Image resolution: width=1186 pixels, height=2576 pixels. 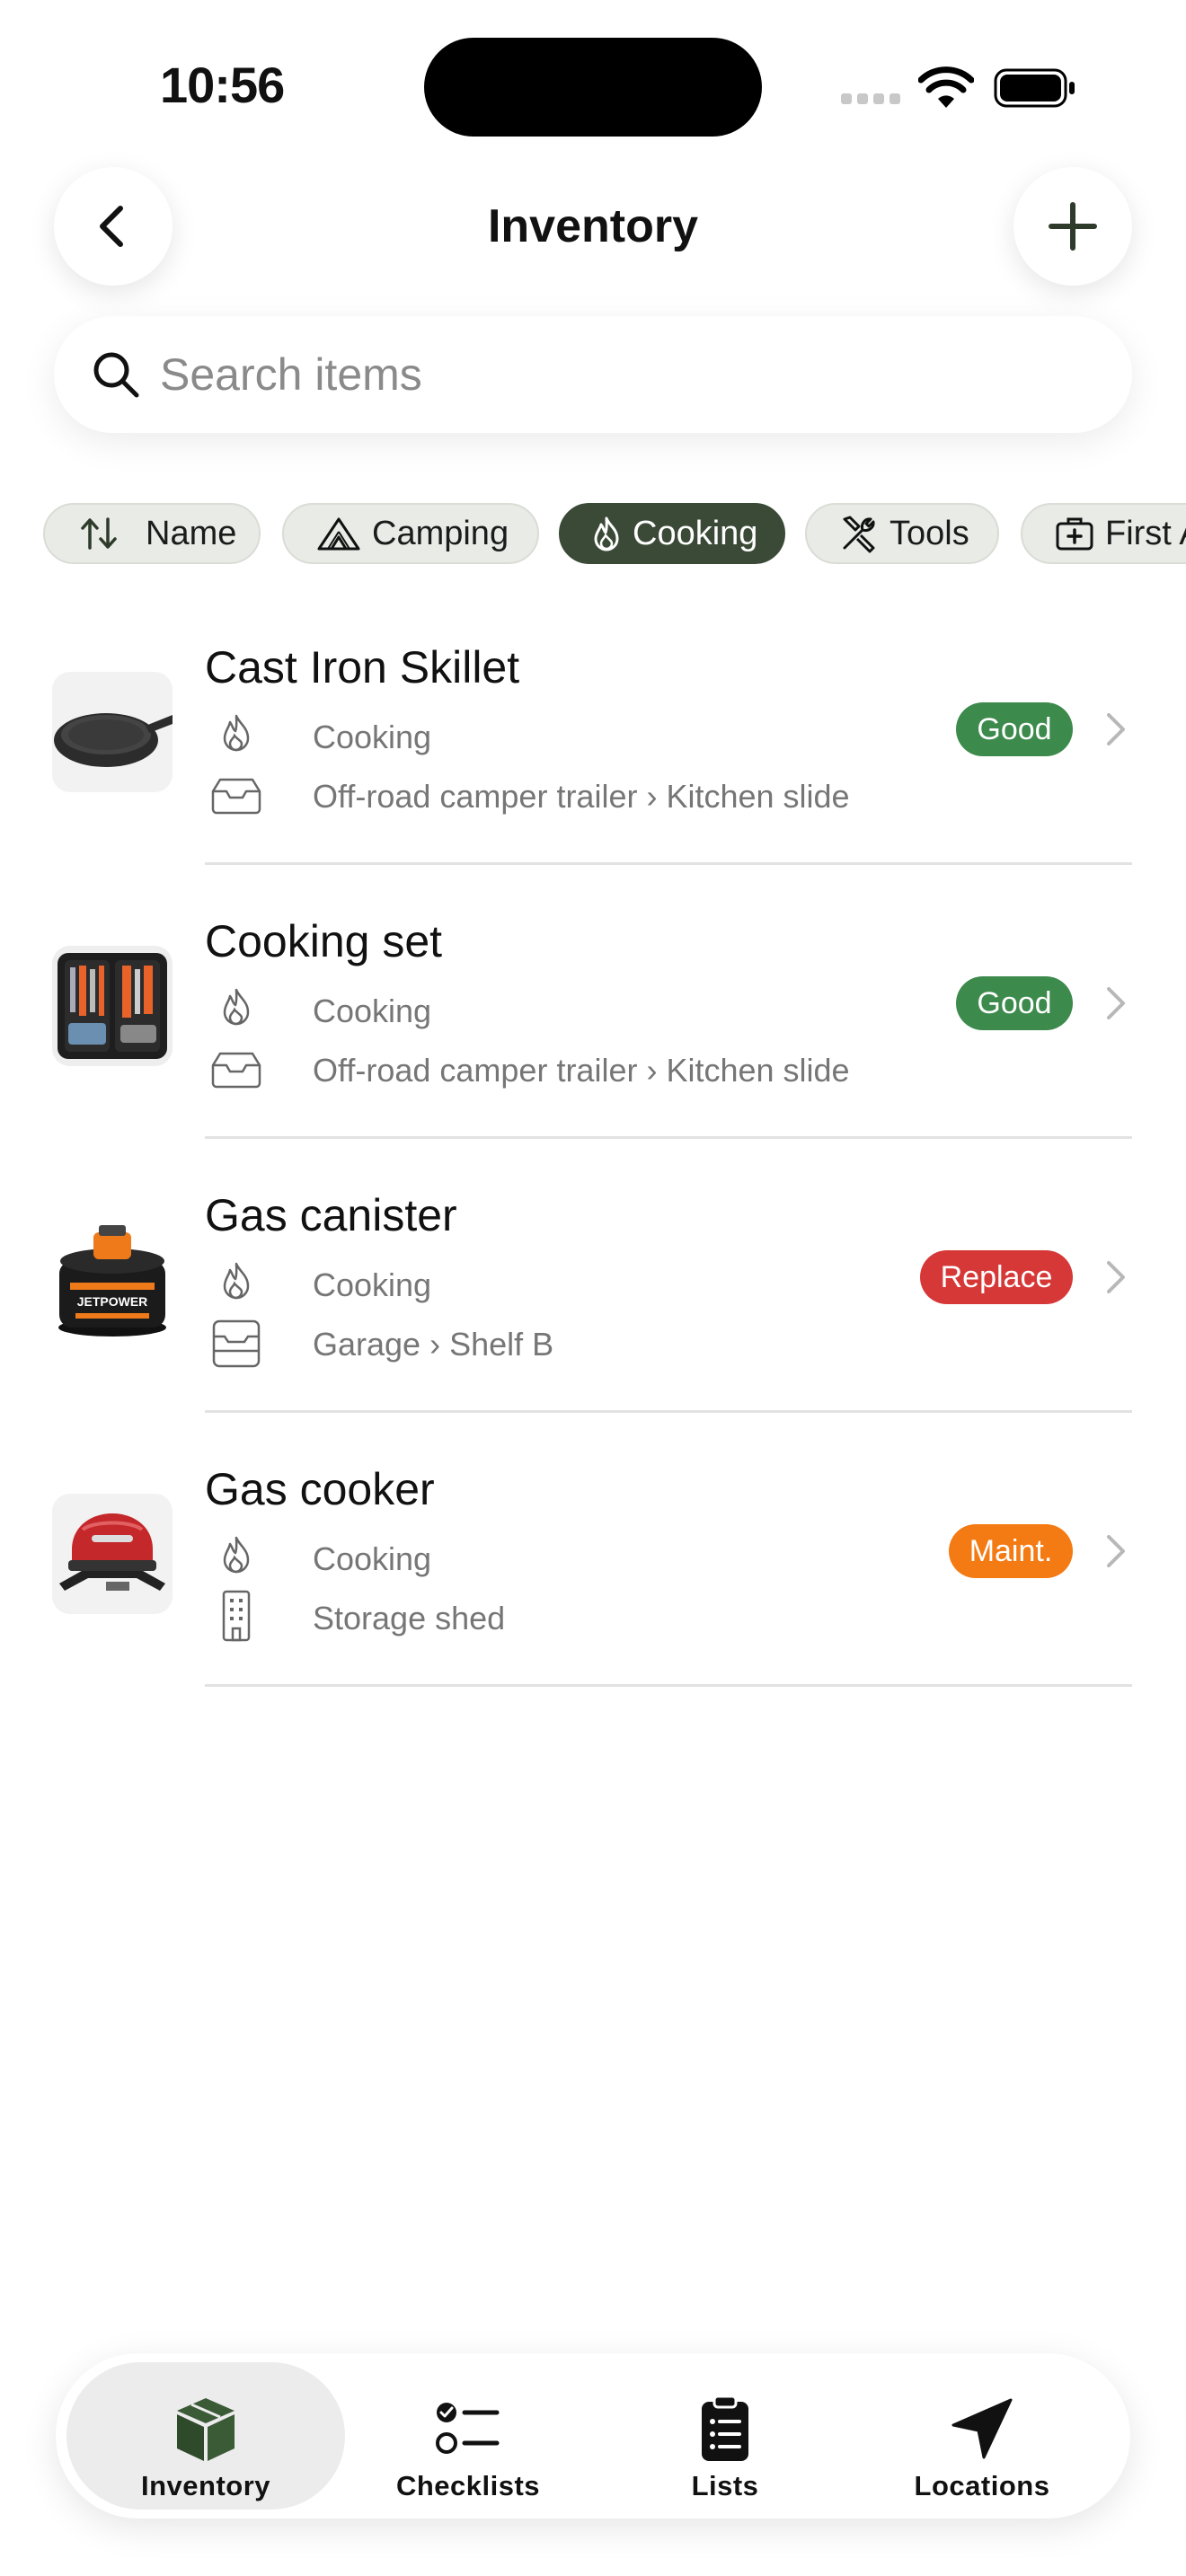 I want to click on tab-label: Inventory, so click(x=205, y=2485).